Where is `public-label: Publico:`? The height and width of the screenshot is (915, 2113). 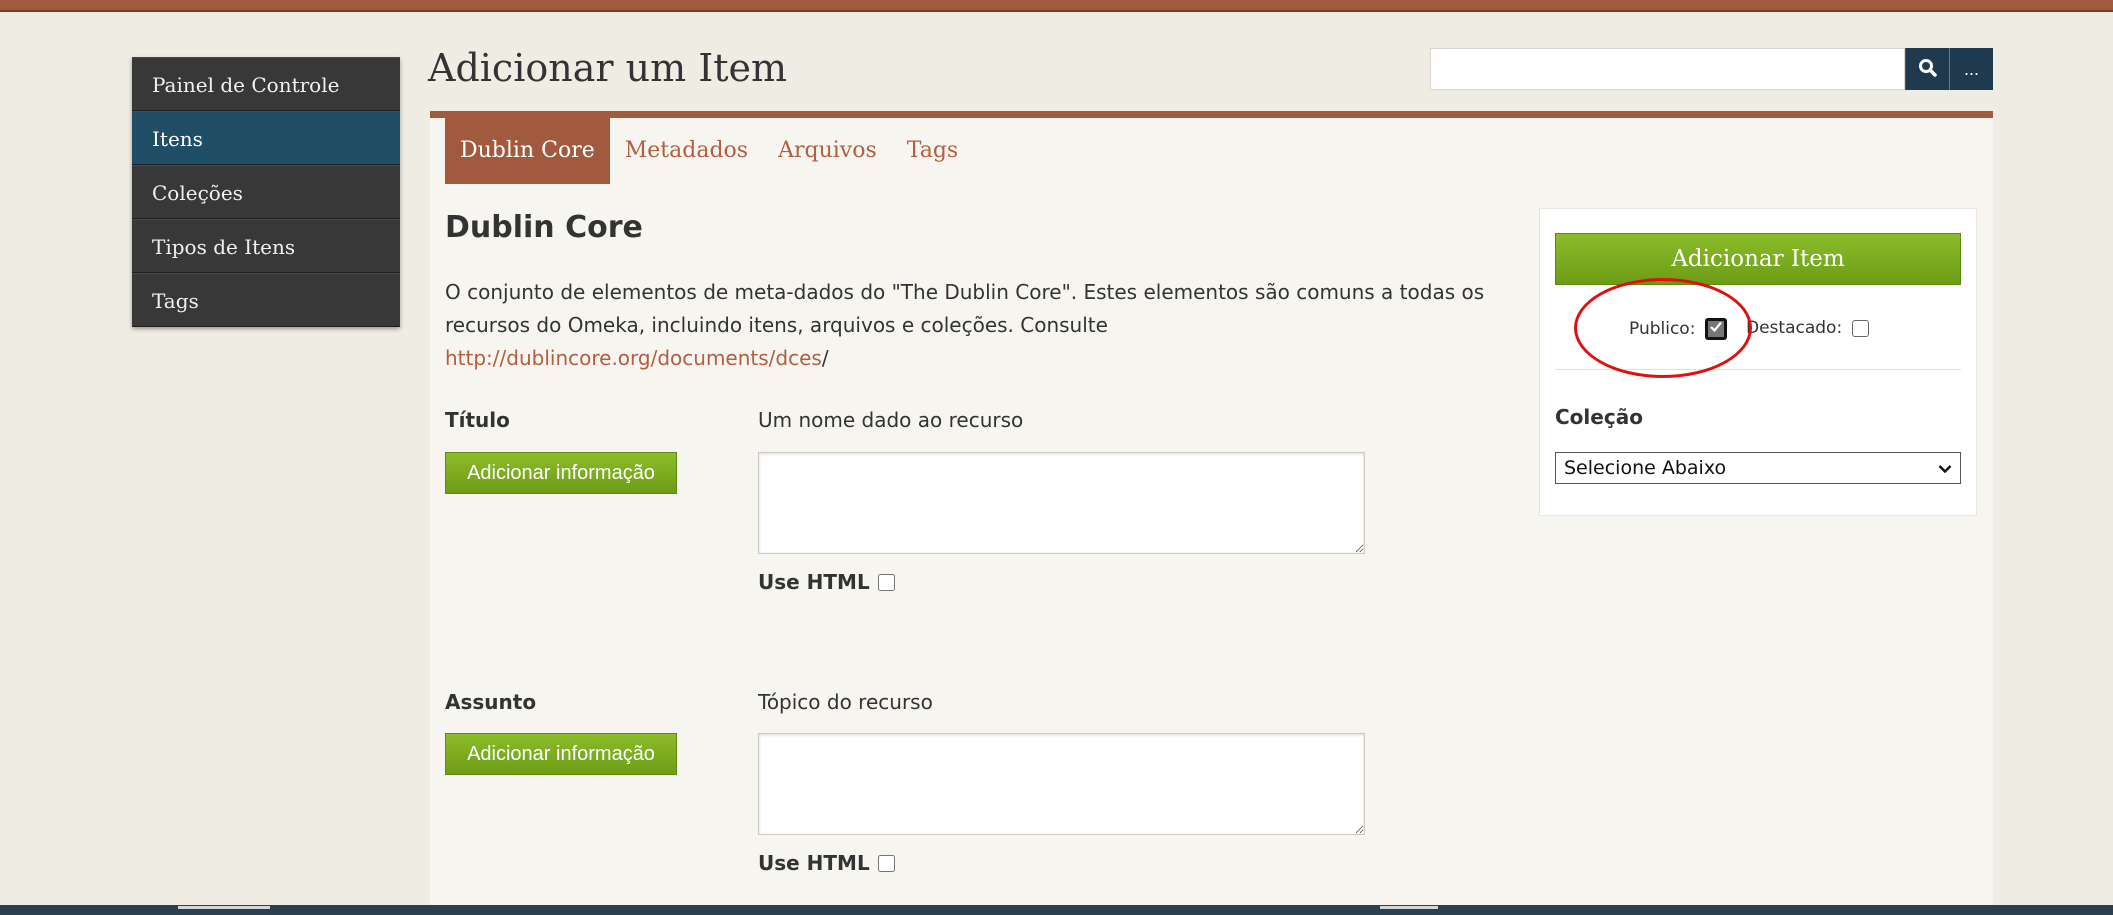 public-label: Publico: is located at coordinates (1662, 329).